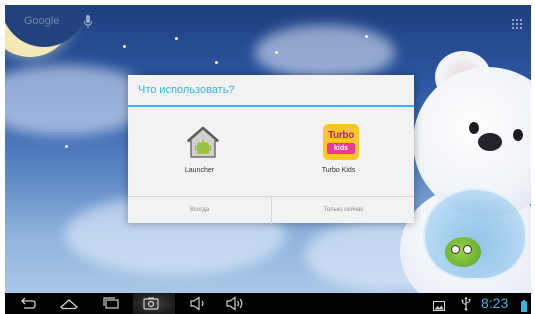  Describe the element at coordinates (28, 303) in the screenshot. I see `back-icon` at that location.